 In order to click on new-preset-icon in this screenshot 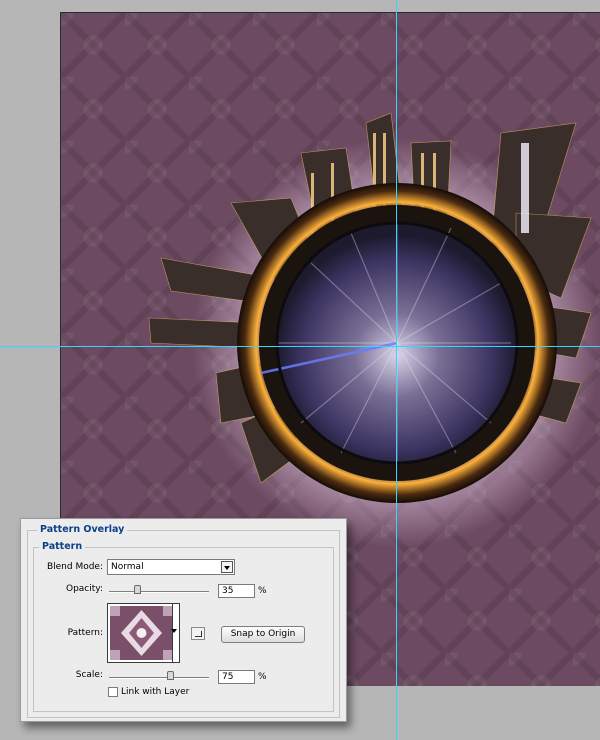, I will do `click(198, 634)`.